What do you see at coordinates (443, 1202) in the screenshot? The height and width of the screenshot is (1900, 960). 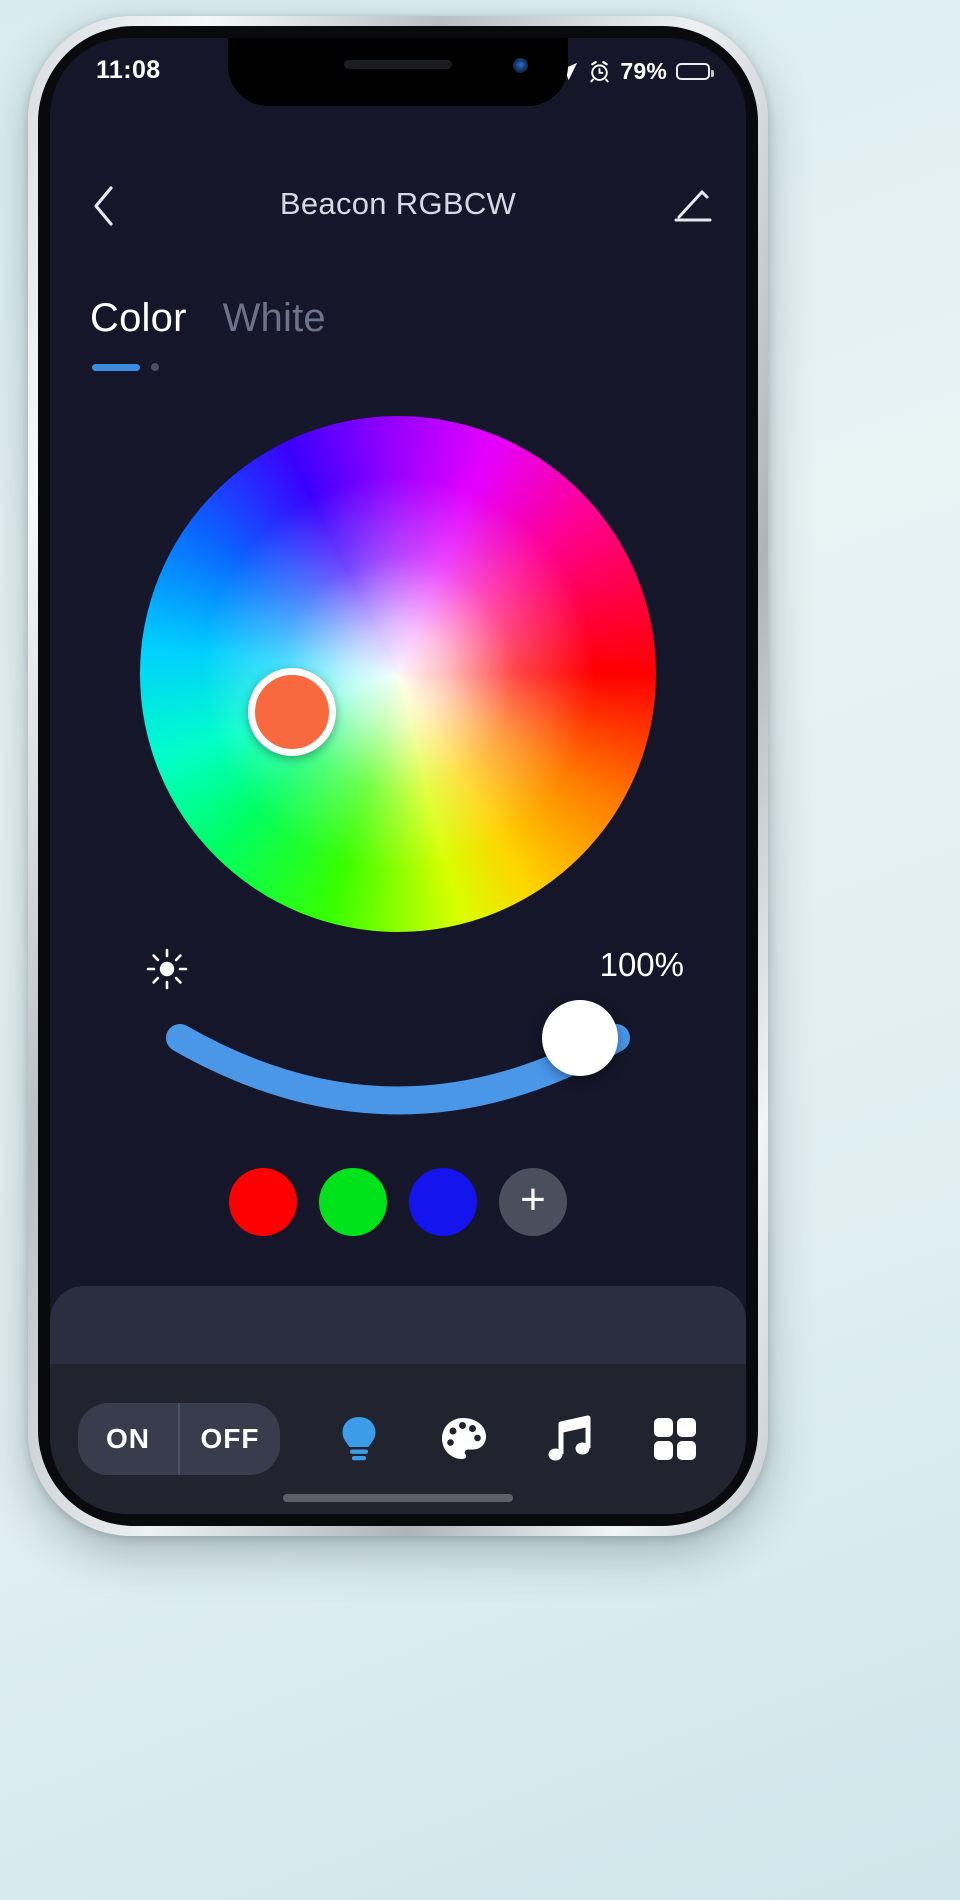 I see `preset-blue` at bounding box center [443, 1202].